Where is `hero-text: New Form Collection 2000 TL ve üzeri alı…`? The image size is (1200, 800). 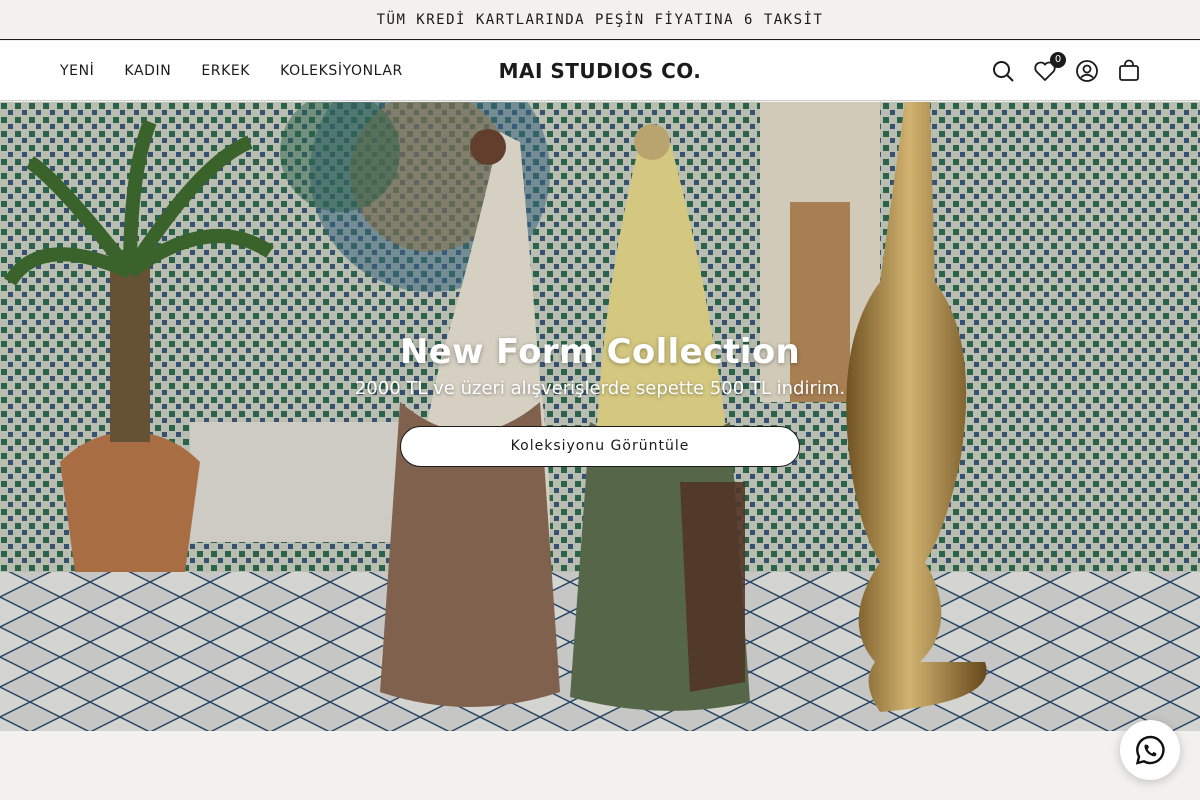
hero-text: New Form Collection 2000 TL ve üzeri alı… is located at coordinates (600, 365).